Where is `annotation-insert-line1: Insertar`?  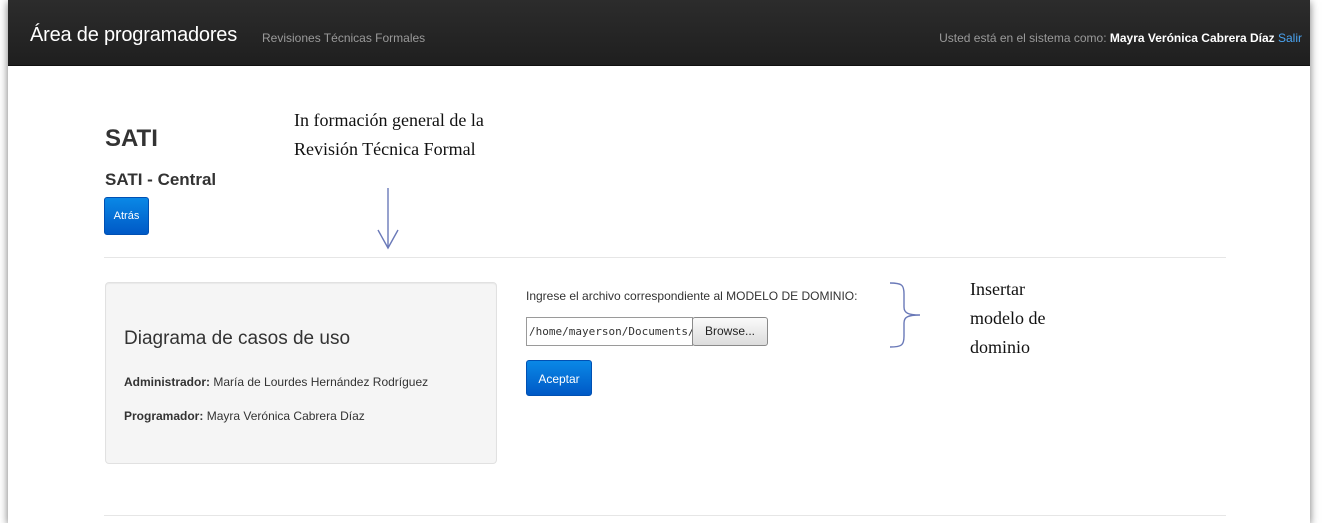
annotation-insert-line1: Insertar is located at coordinates (997, 289).